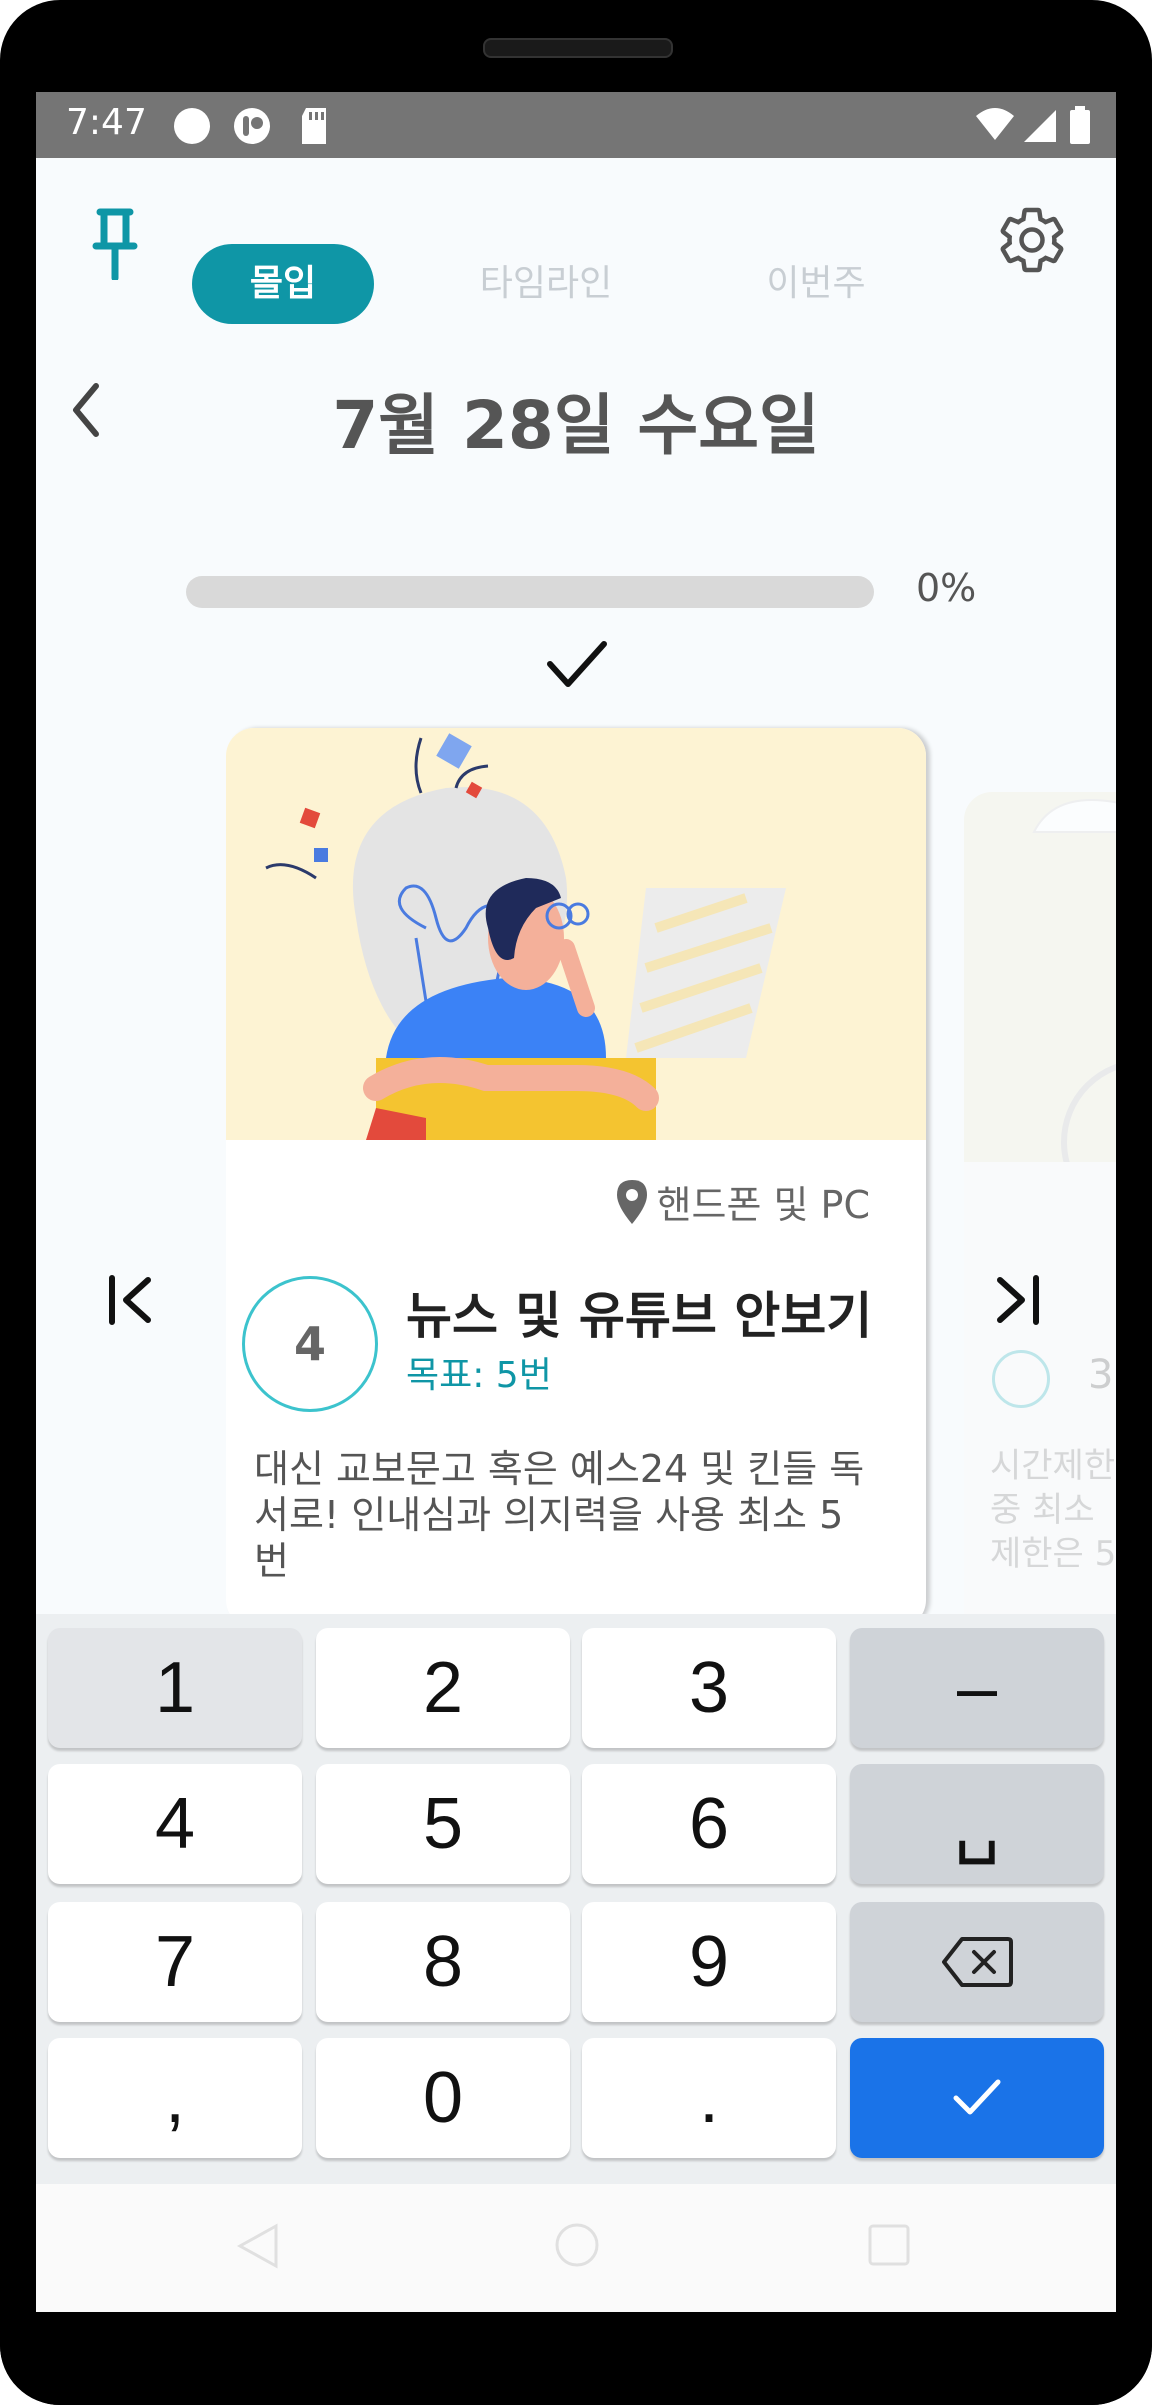 The height and width of the screenshot is (2405, 1152). Describe the element at coordinates (283, 284) in the screenshot. I see `tab-immersion: 몰입` at that location.